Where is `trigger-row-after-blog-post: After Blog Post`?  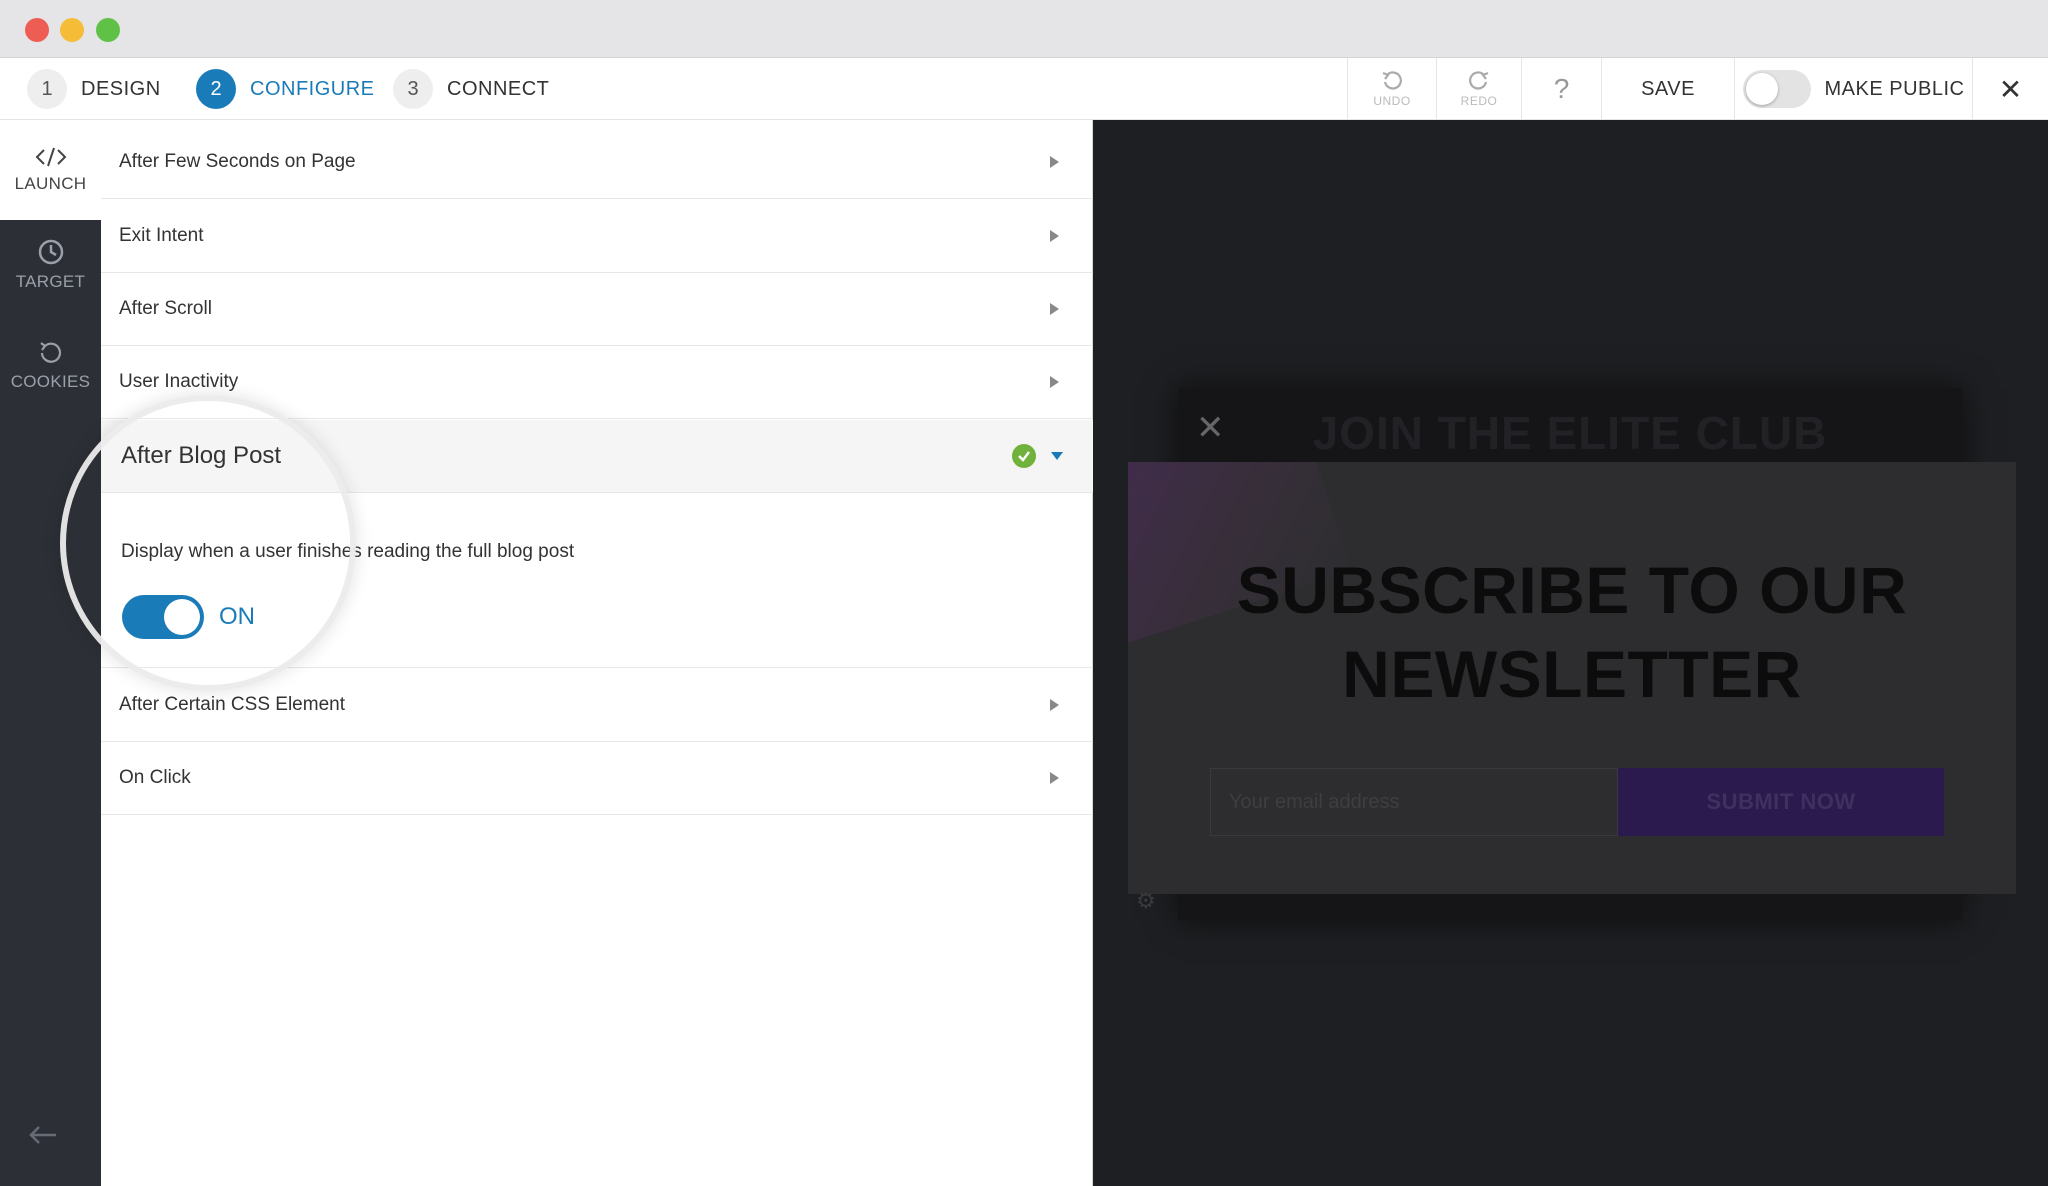 trigger-row-after-blog-post: After Blog Post is located at coordinates (597, 456).